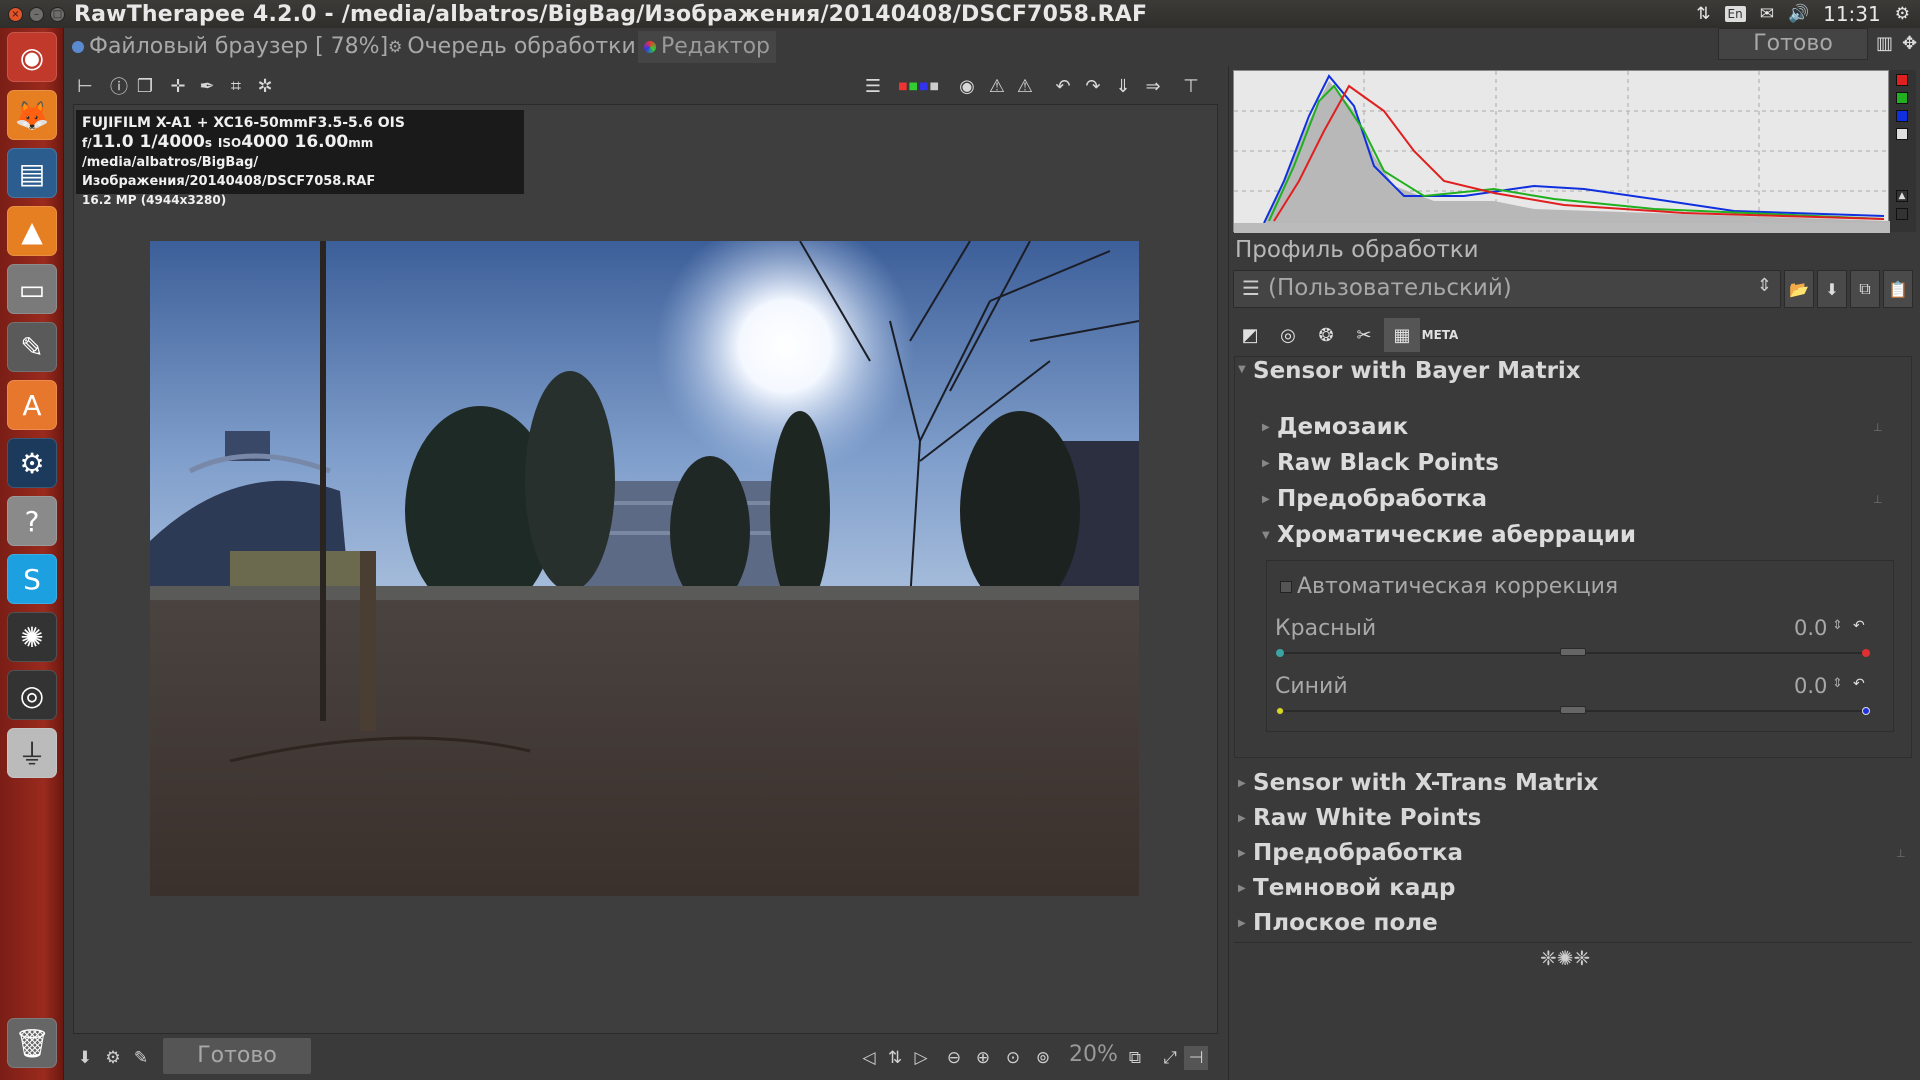 This screenshot has height=1080, width=1920. I want to click on info-icon: ⓘ, so click(119, 86).